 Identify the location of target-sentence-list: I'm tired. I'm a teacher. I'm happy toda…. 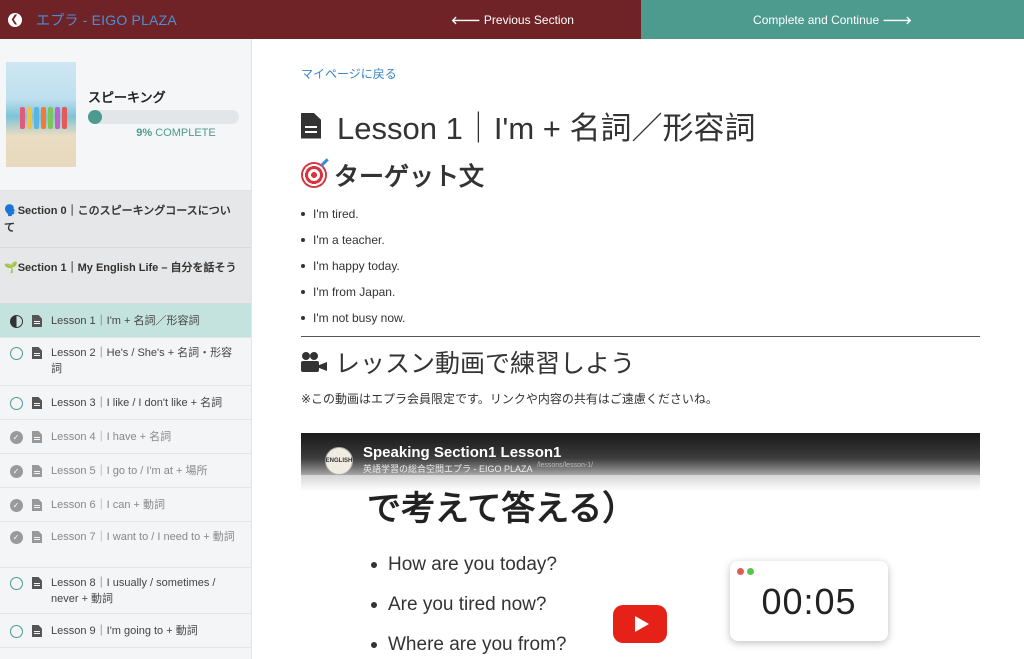
(353, 266).